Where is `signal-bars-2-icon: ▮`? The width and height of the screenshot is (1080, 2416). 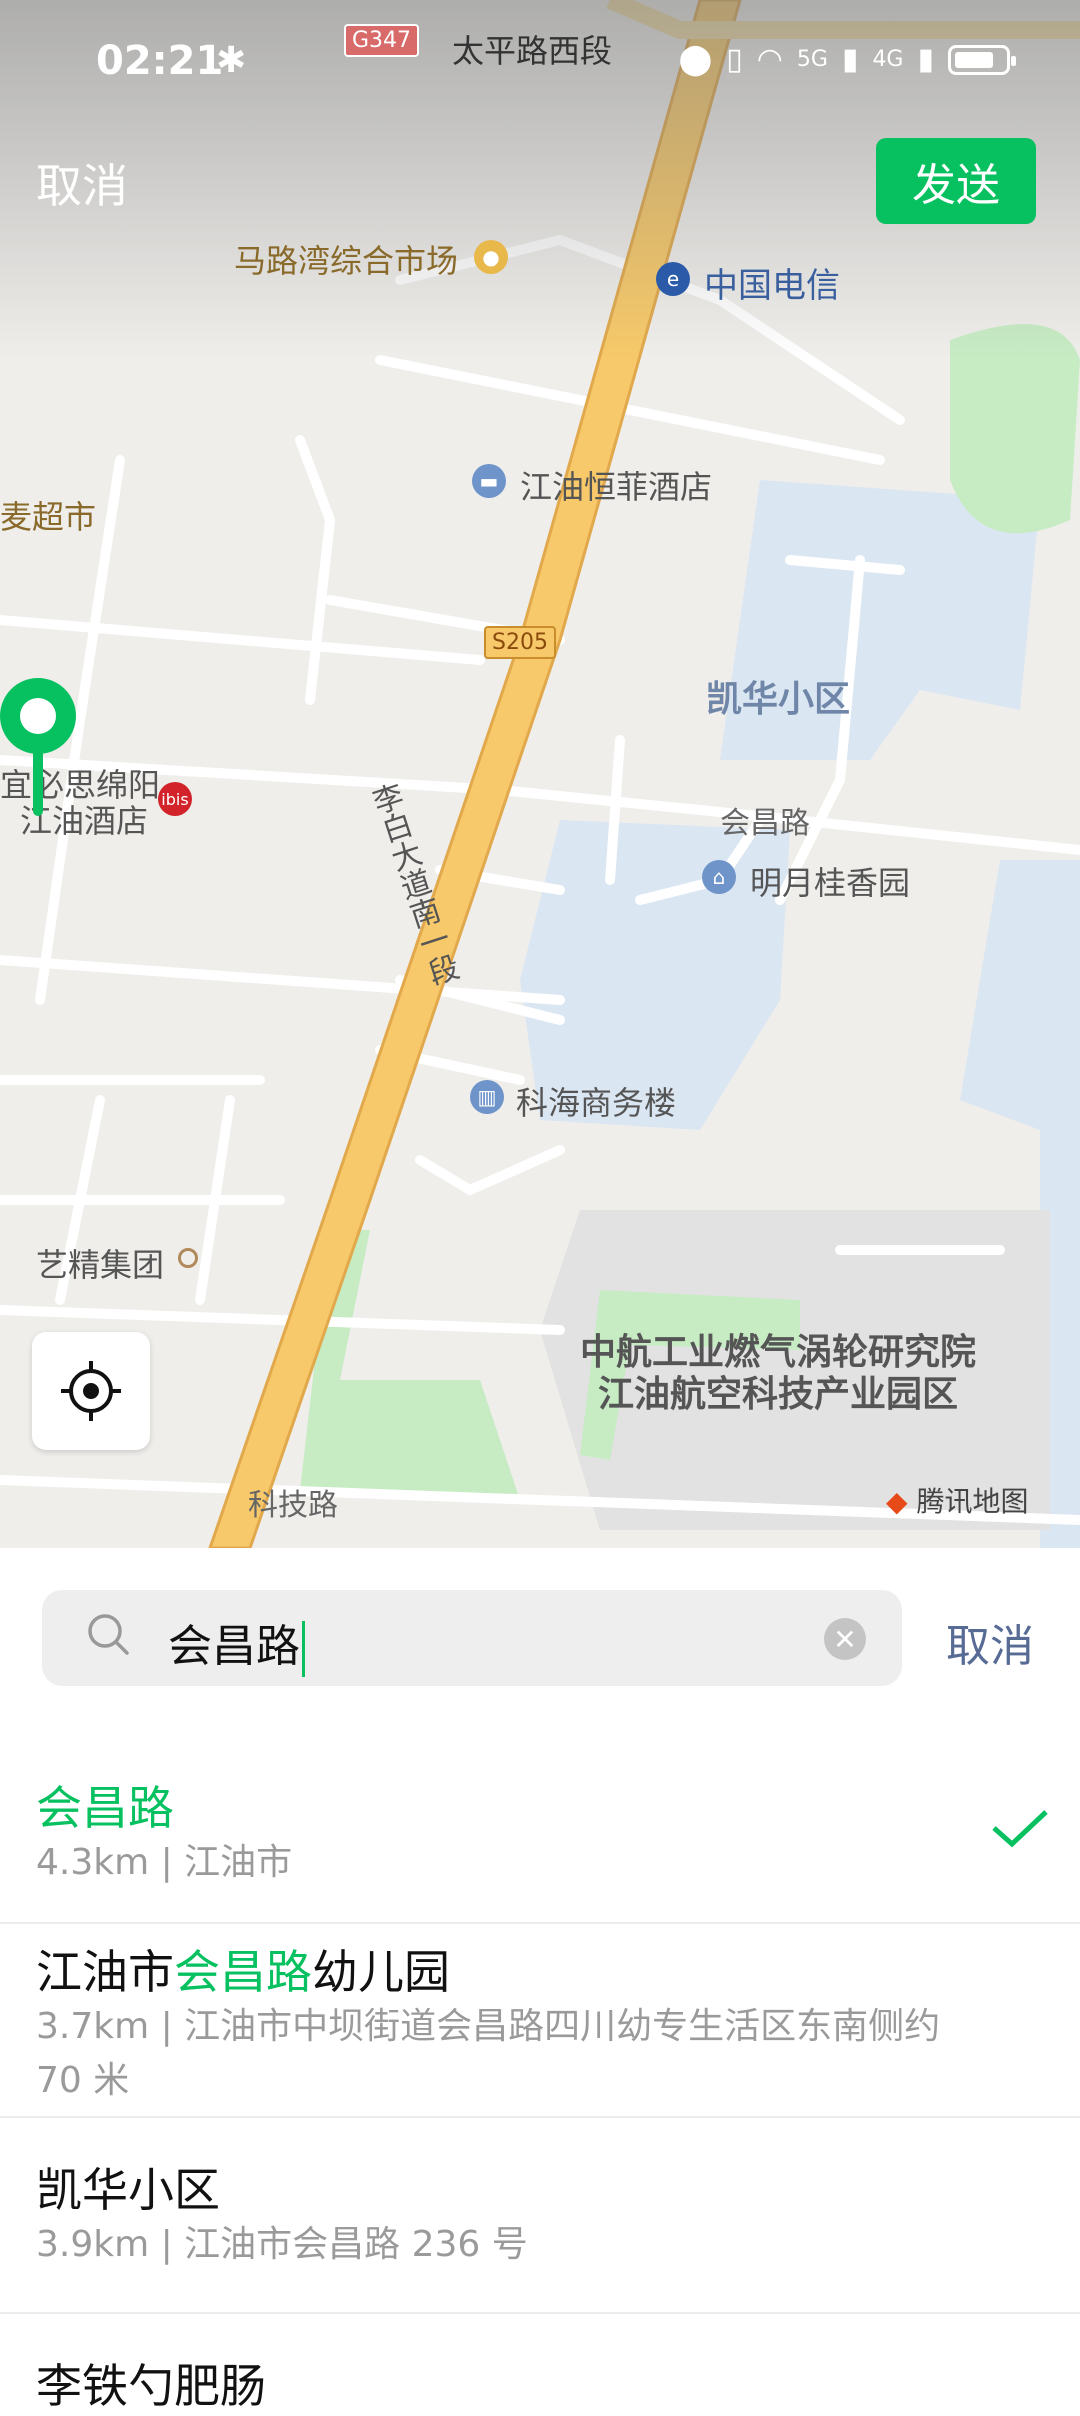 signal-bars-2-icon: ▮ is located at coordinates (925, 59).